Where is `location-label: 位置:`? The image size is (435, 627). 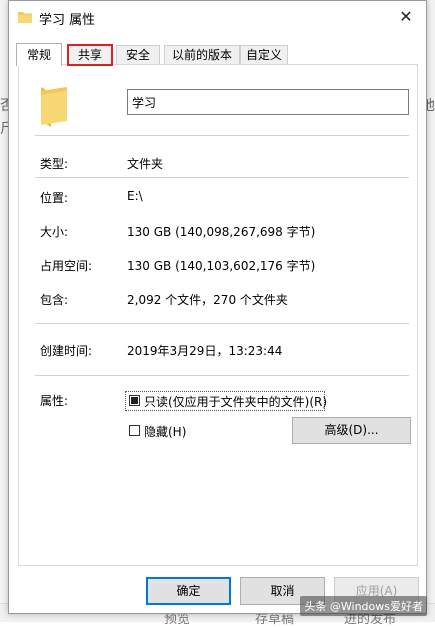
location-label: 位置: is located at coordinates (54, 198).